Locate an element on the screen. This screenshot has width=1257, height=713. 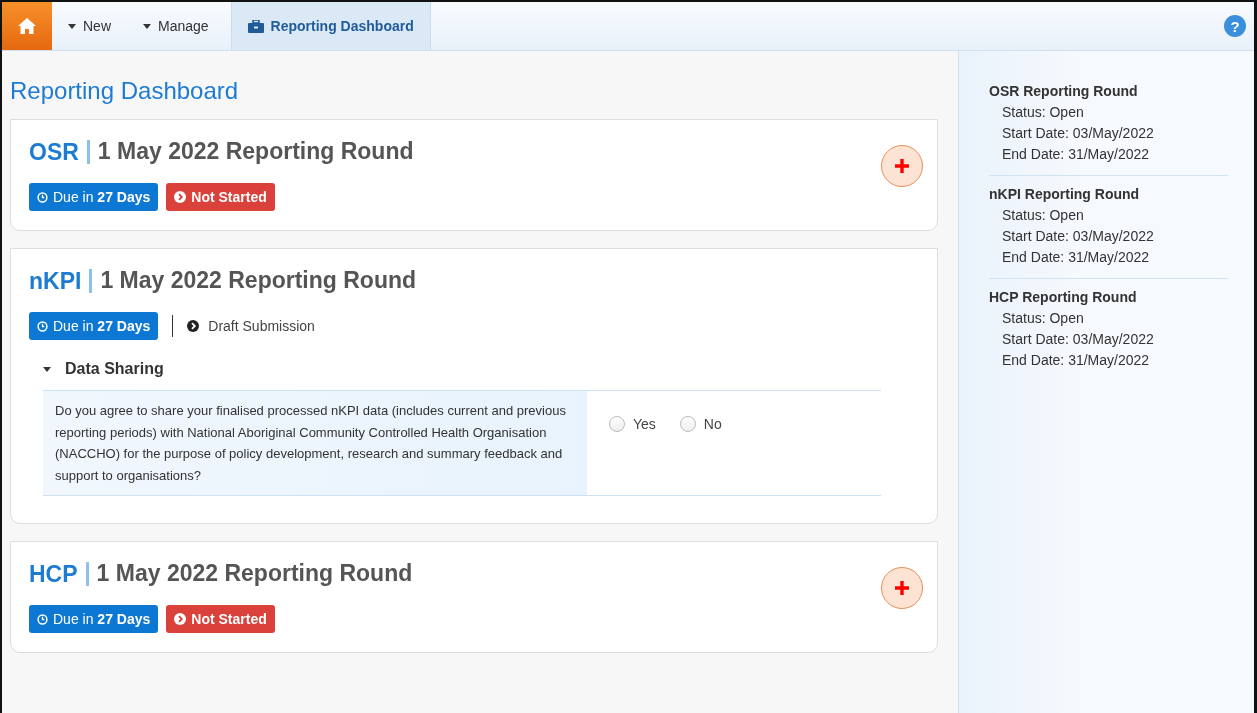
home-icon is located at coordinates (27, 26).